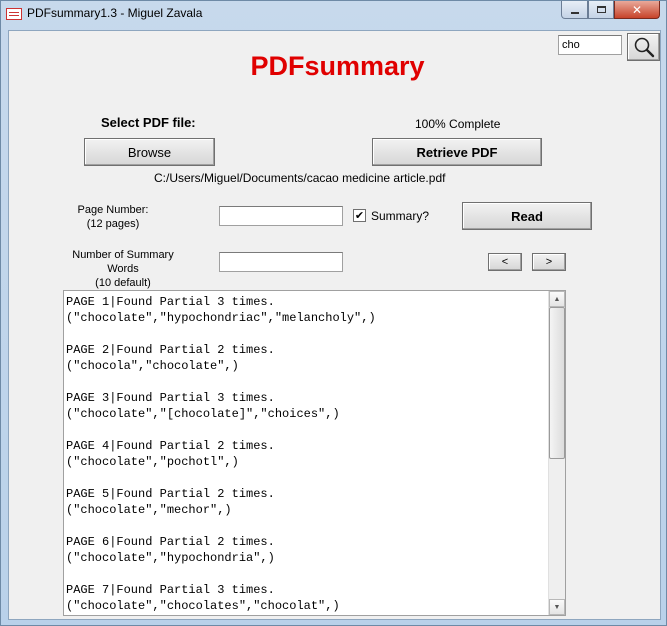  I want to click on page-number-label-line1: Page Number:, so click(113, 210).